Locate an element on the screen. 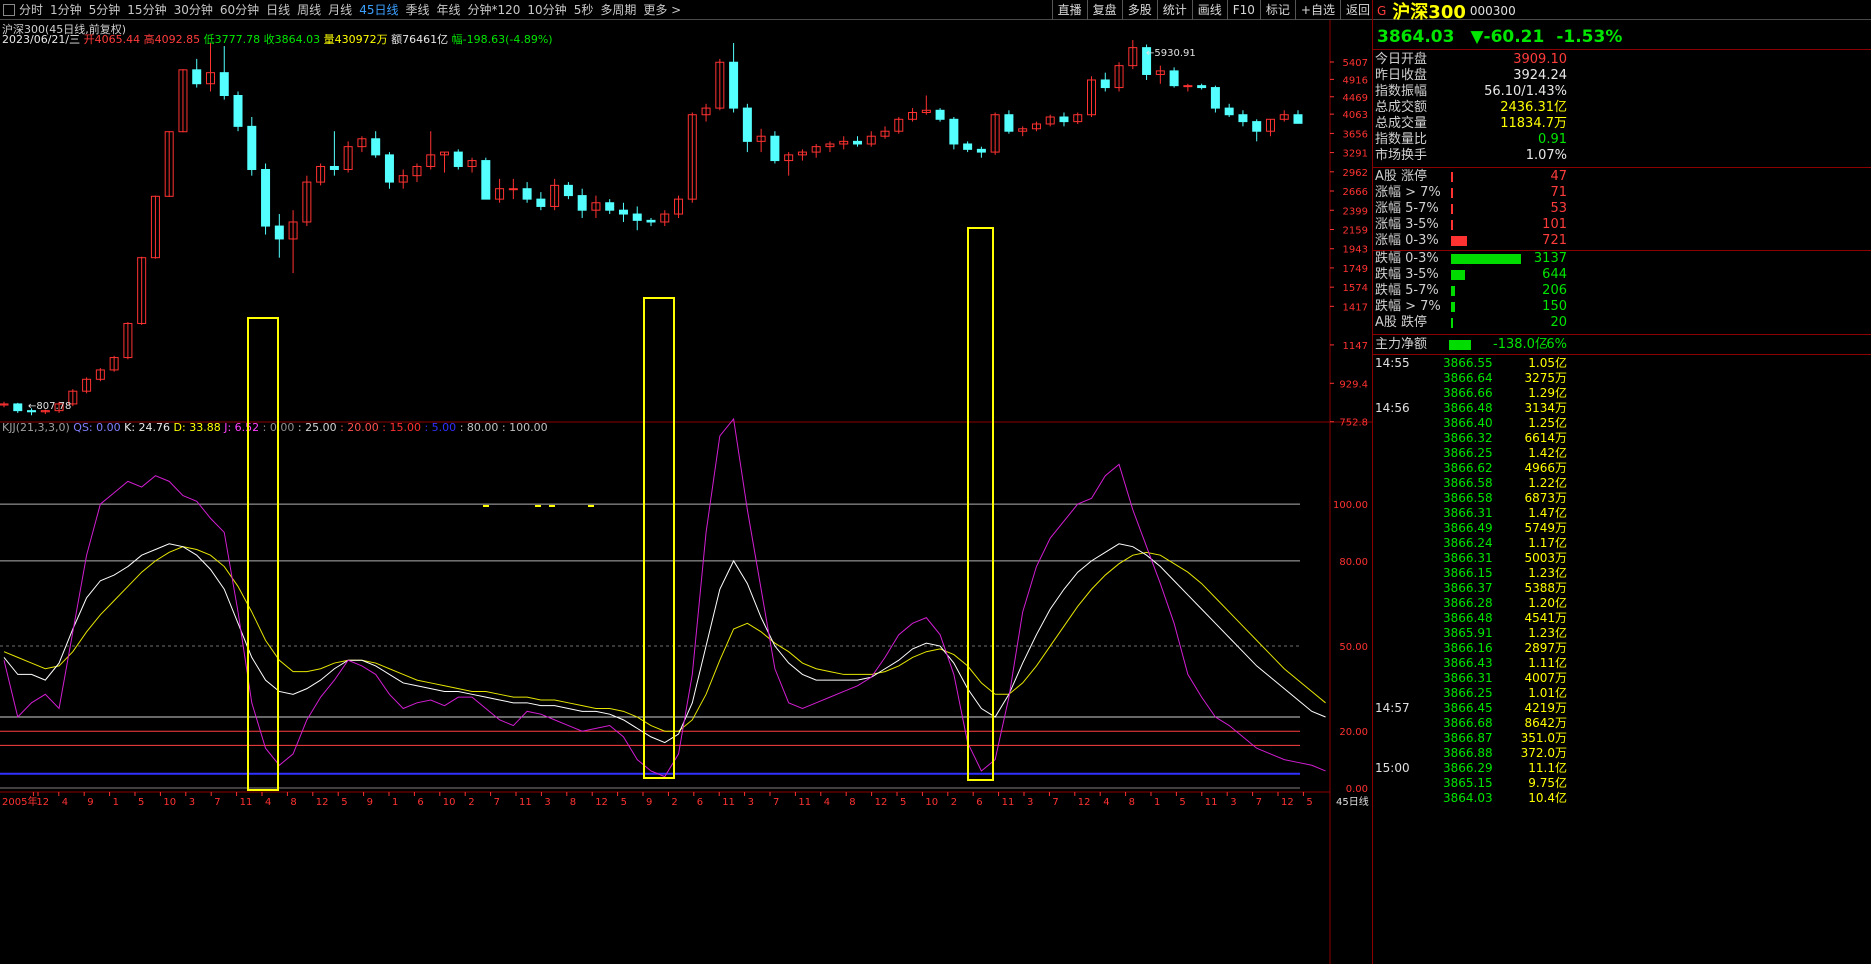 This screenshot has width=1871, height=964. price-axis-label: 4063 is located at coordinates (1355, 115).